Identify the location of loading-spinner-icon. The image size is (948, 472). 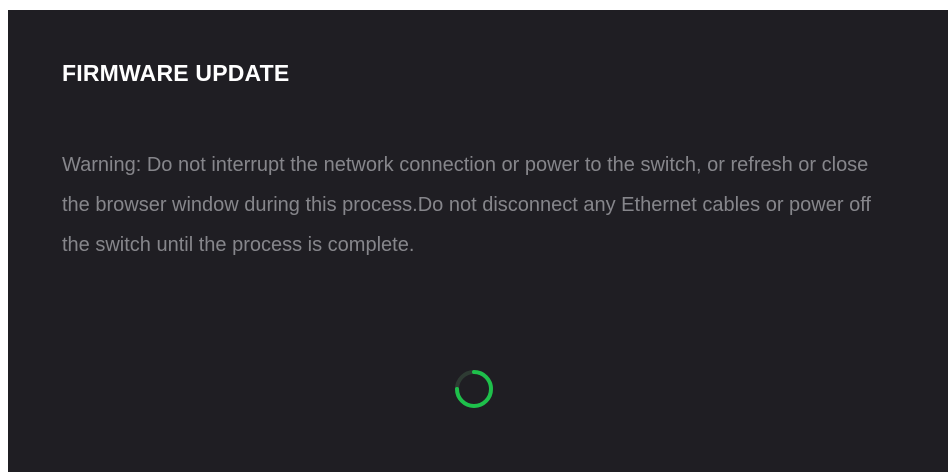
(474, 389).